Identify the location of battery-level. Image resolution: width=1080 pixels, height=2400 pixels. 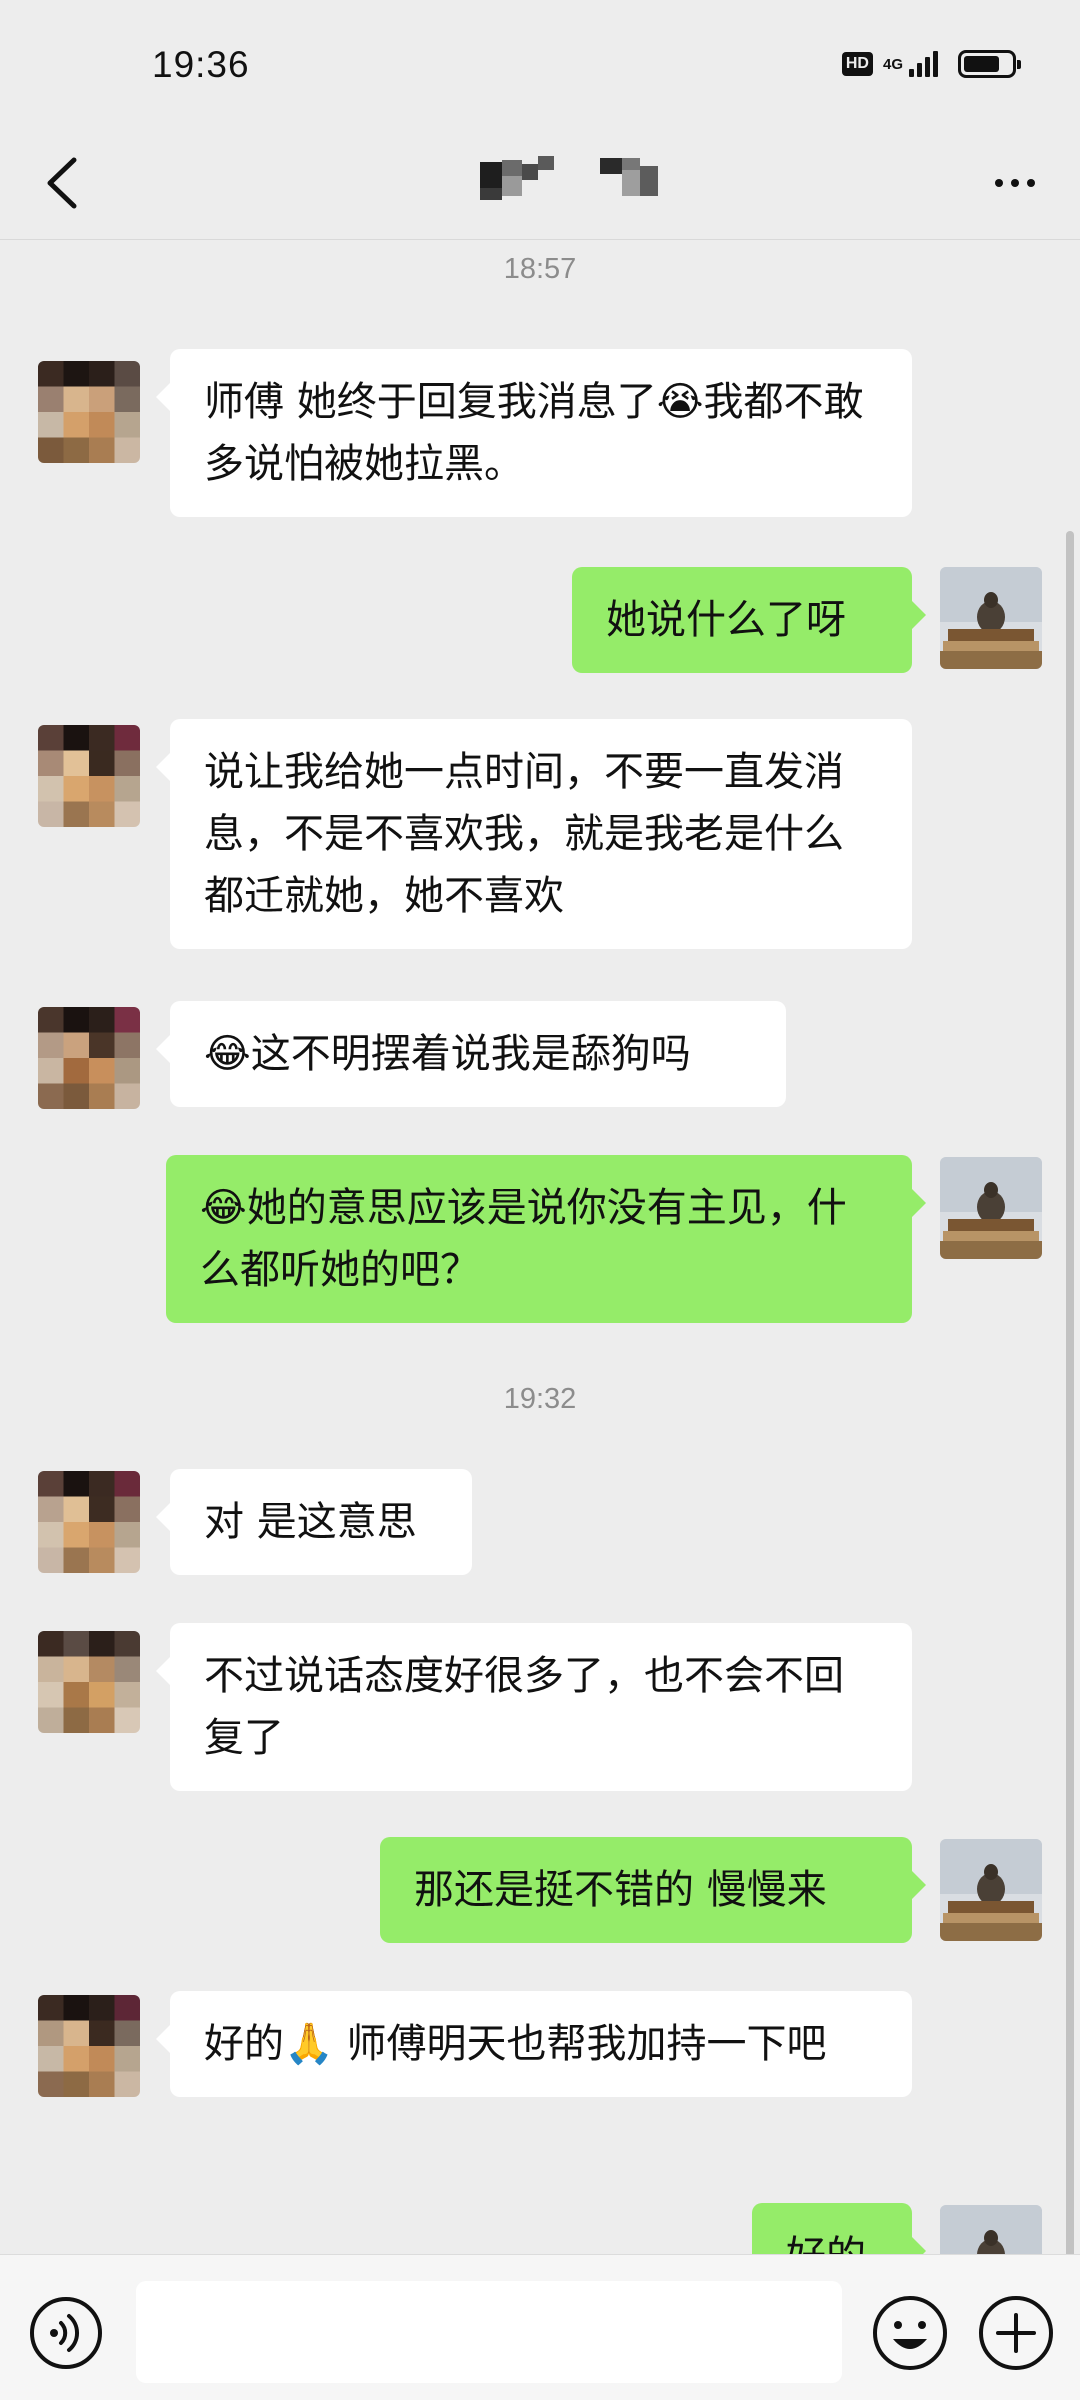
(981, 64).